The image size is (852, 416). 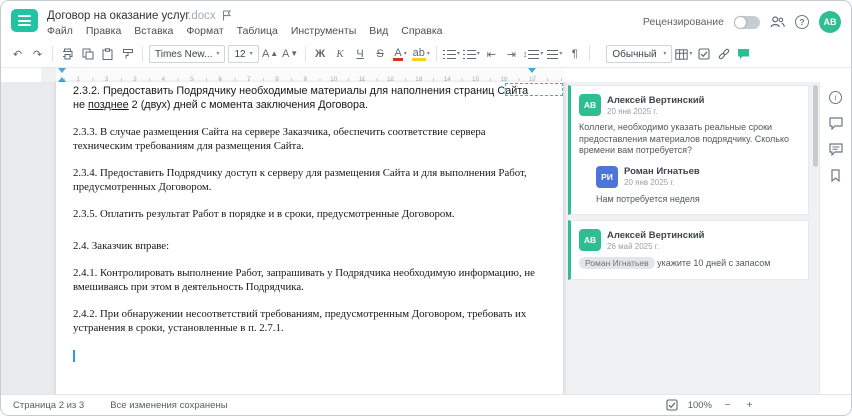 What do you see at coordinates (632, 111) in the screenshot?
I see `comment-date: 20 янв 2025 г.` at bounding box center [632, 111].